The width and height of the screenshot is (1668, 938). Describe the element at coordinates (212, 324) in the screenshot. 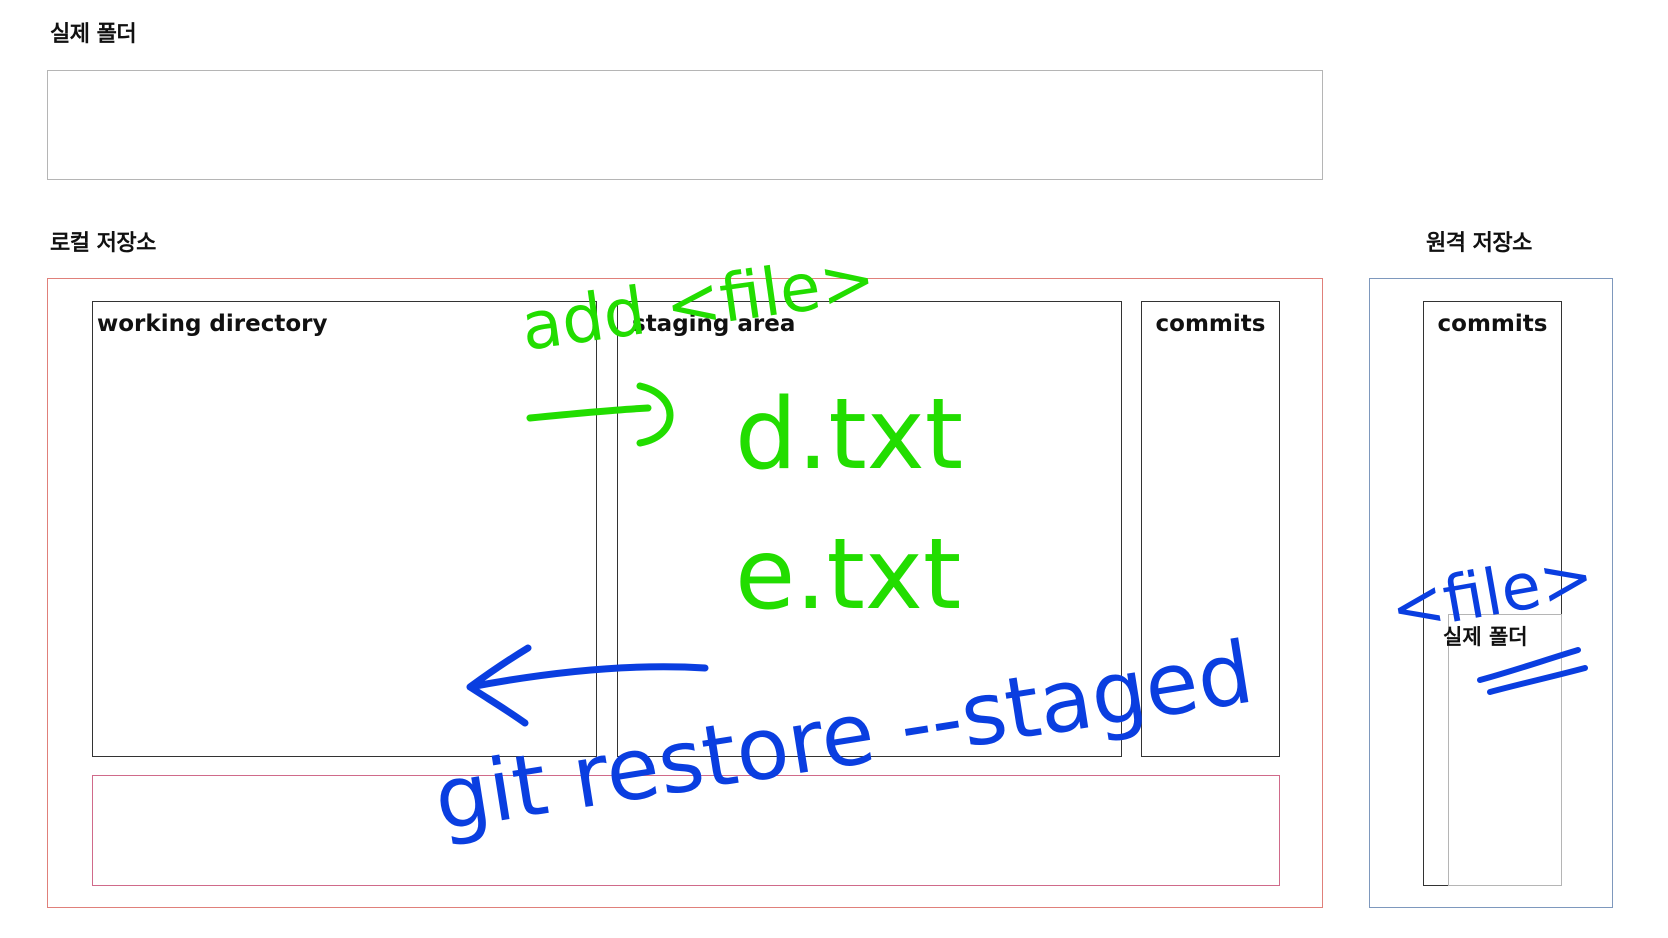

I see `working-directory-title: working directory` at that location.